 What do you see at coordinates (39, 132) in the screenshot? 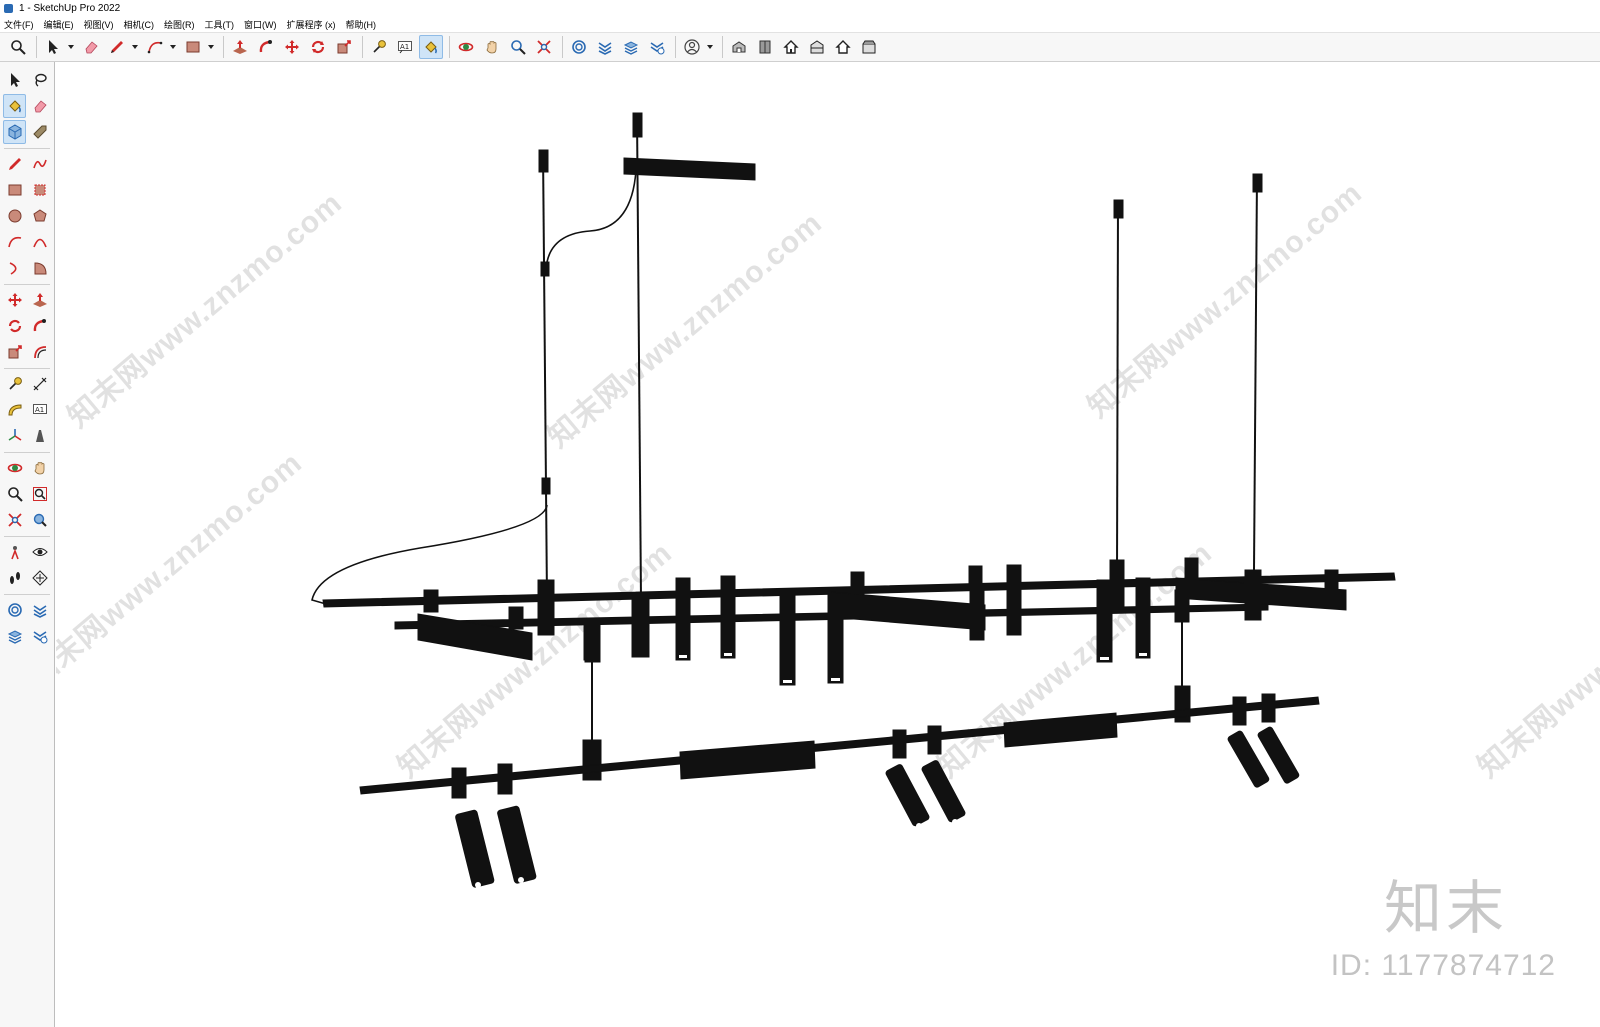
I see `tag-tool-button` at bounding box center [39, 132].